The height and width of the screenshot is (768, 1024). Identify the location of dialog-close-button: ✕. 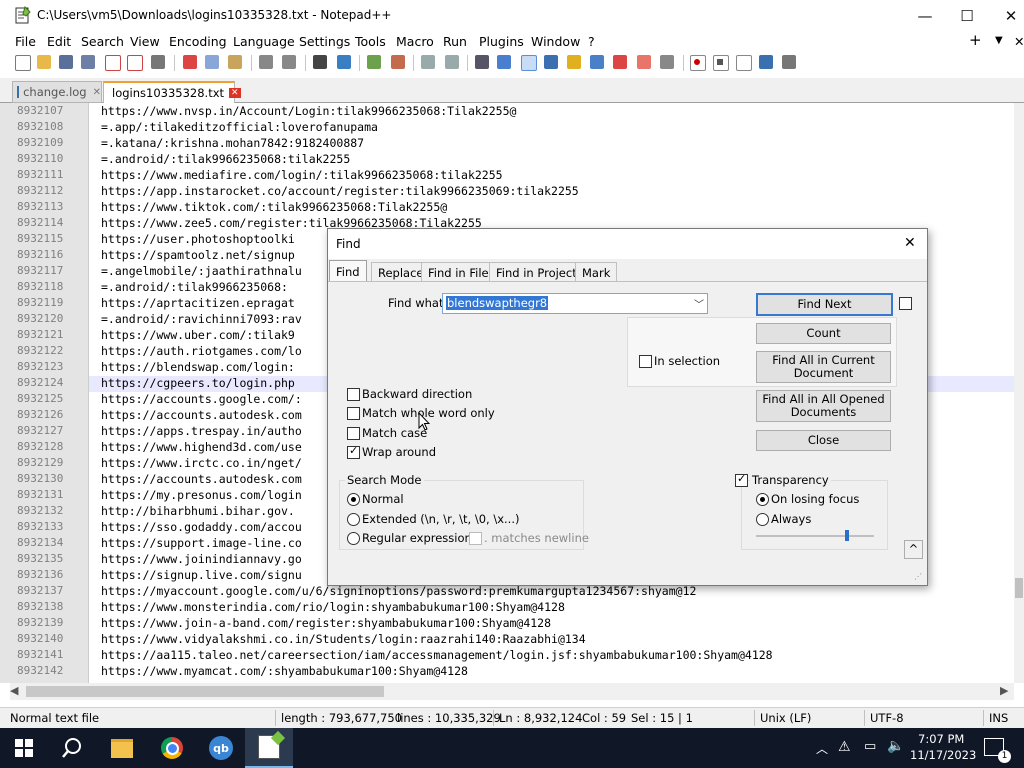
(910, 243).